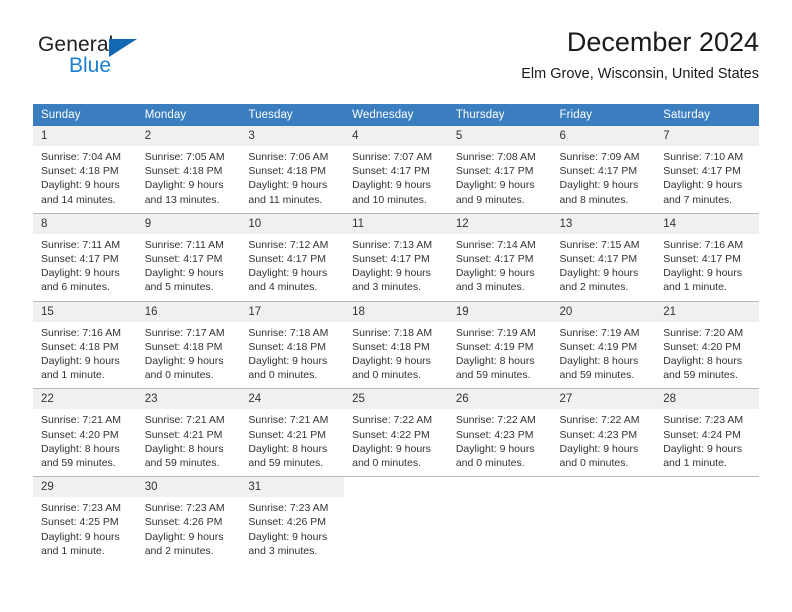 The height and width of the screenshot is (612, 792). What do you see at coordinates (707, 136) in the screenshot?
I see `day-number: 7` at bounding box center [707, 136].